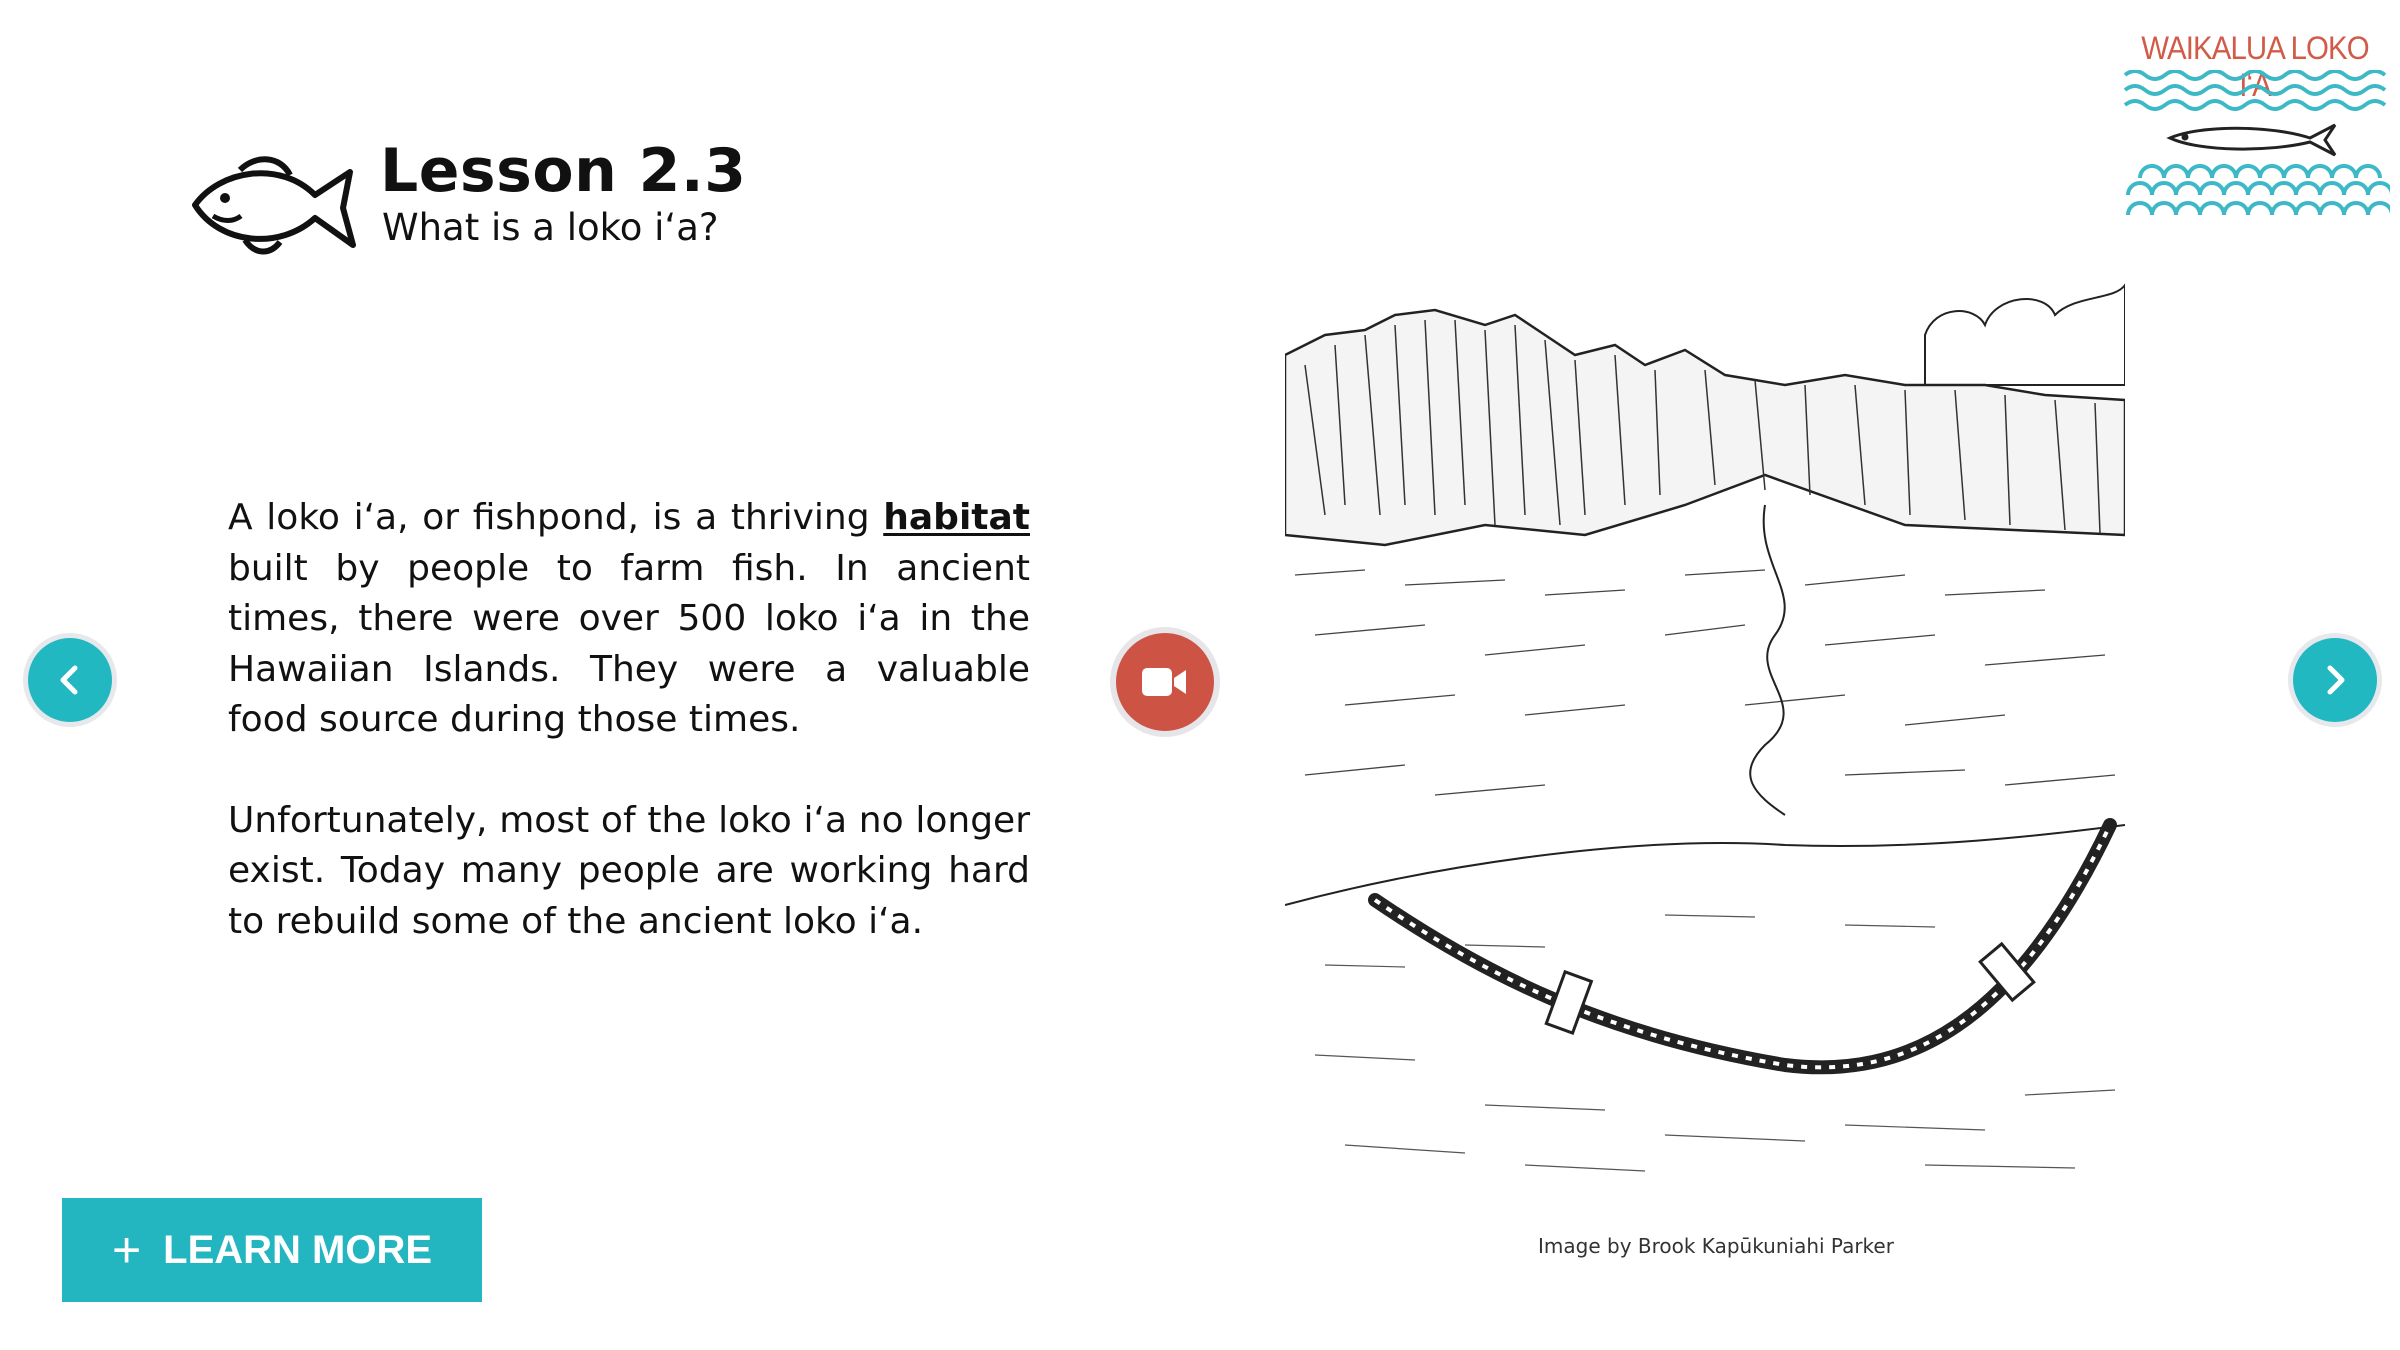 The width and height of the screenshot is (2400, 1350). I want to click on learn-more-label: LEARN MORE, so click(298, 1249).